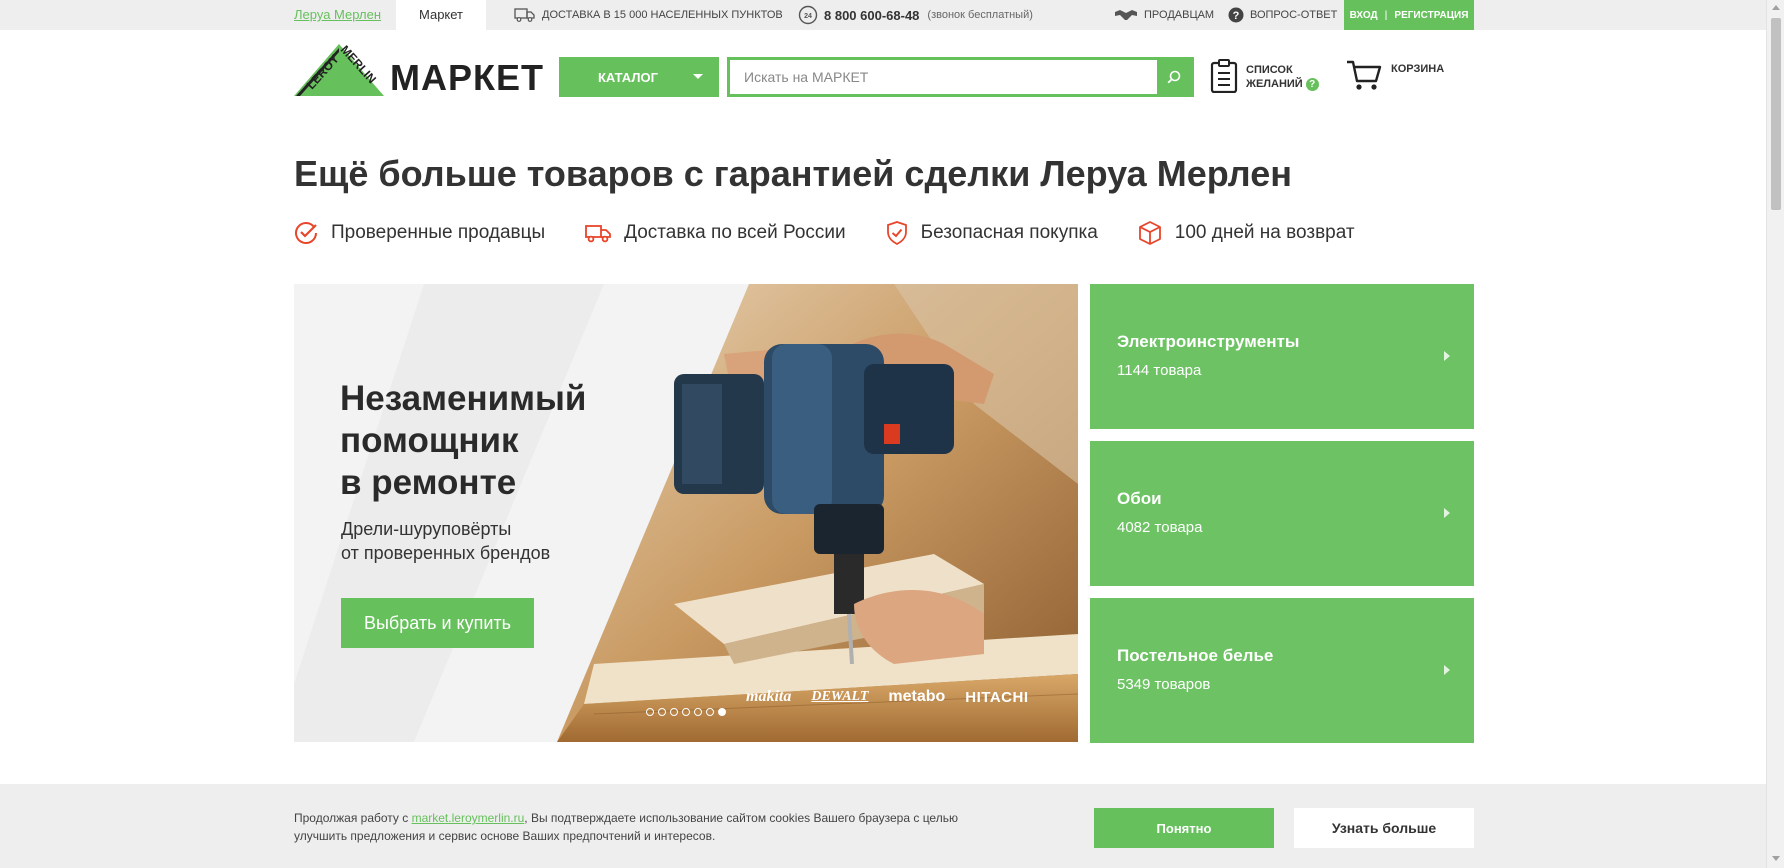 The width and height of the screenshot is (1784, 868). Describe the element at coordinates (735, 232) in the screenshot. I see `feature-label: Доставка по всей России` at that location.